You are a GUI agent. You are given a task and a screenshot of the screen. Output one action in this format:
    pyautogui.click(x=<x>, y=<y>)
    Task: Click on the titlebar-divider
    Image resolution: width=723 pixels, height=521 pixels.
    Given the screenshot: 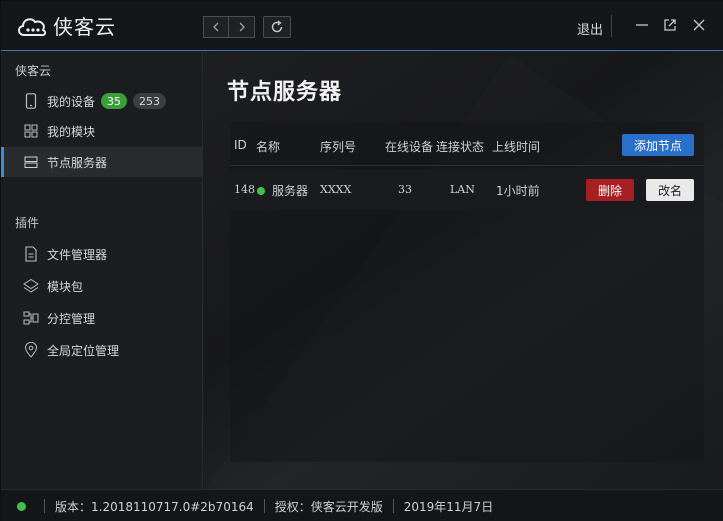 What is the action you would take?
    pyautogui.click(x=611, y=26)
    